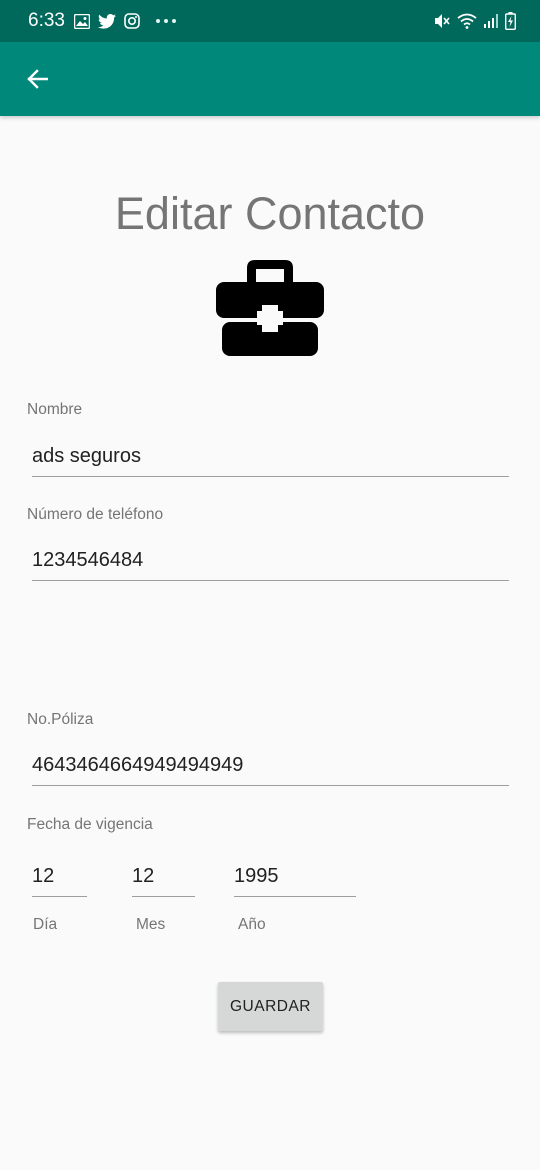  Describe the element at coordinates (46, 20) in the screenshot. I see `status-time: 6:33` at that location.